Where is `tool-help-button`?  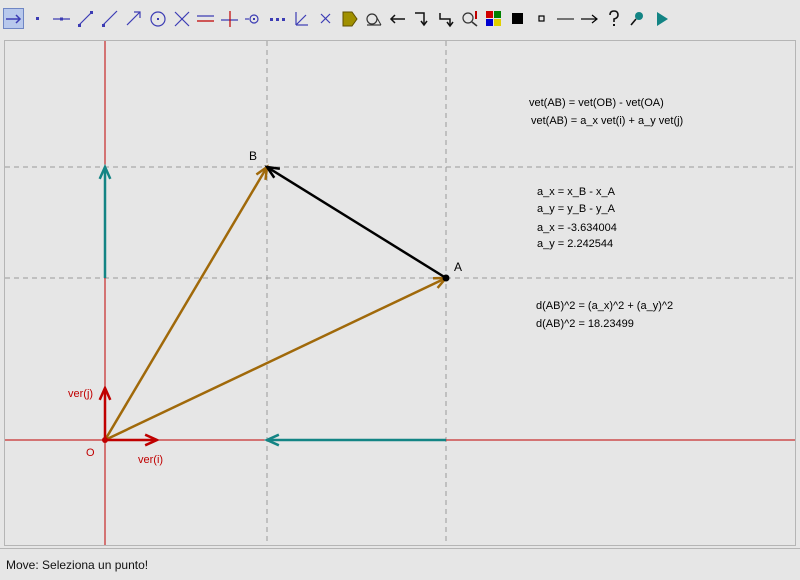 tool-help-button is located at coordinates (613, 18).